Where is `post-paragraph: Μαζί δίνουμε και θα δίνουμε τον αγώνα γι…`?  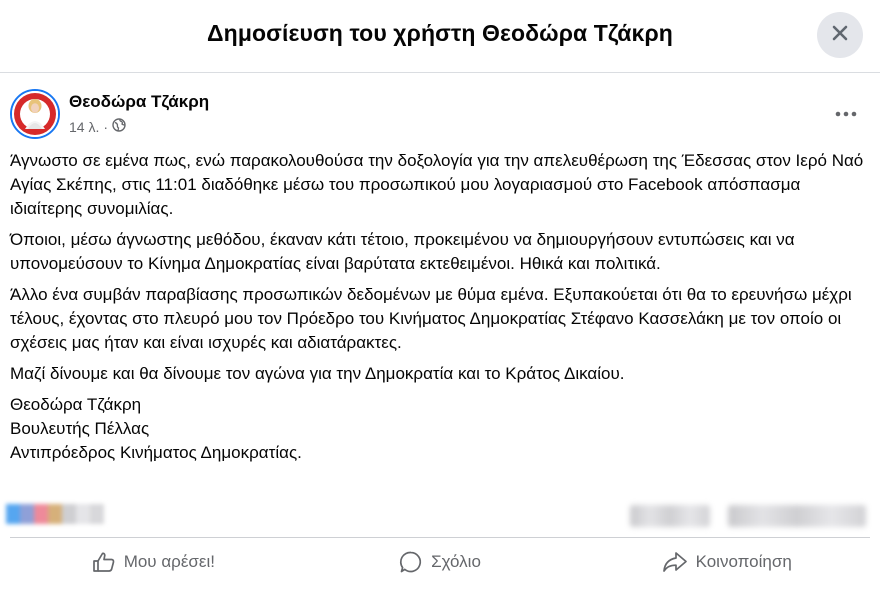
post-paragraph: Μαζί δίνουμε και θα δίνουμε τον αγώνα γι… is located at coordinates (317, 373).